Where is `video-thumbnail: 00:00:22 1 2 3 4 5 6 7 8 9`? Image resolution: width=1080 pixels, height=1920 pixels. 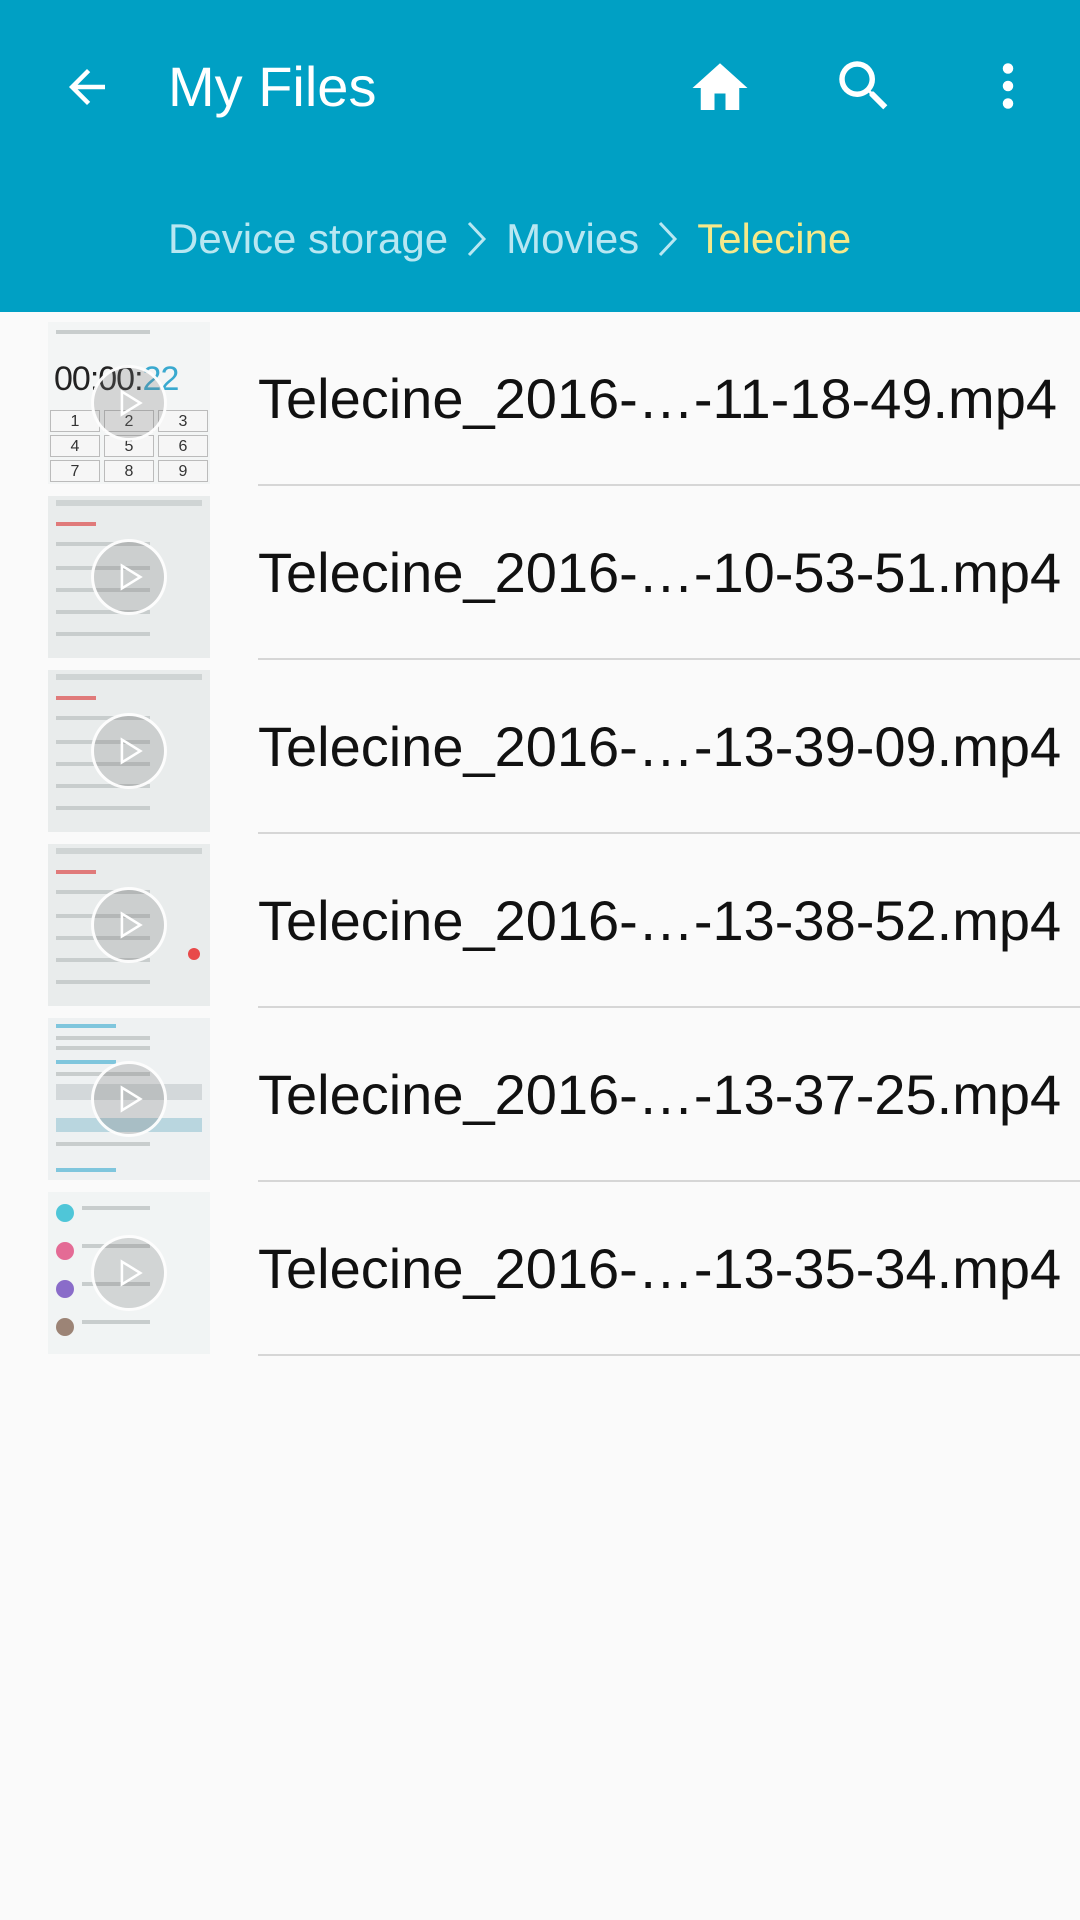 video-thumbnail: 00:00:22 1 2 3 4 5 6 7 8 9 is located at coordinates (129, 403).